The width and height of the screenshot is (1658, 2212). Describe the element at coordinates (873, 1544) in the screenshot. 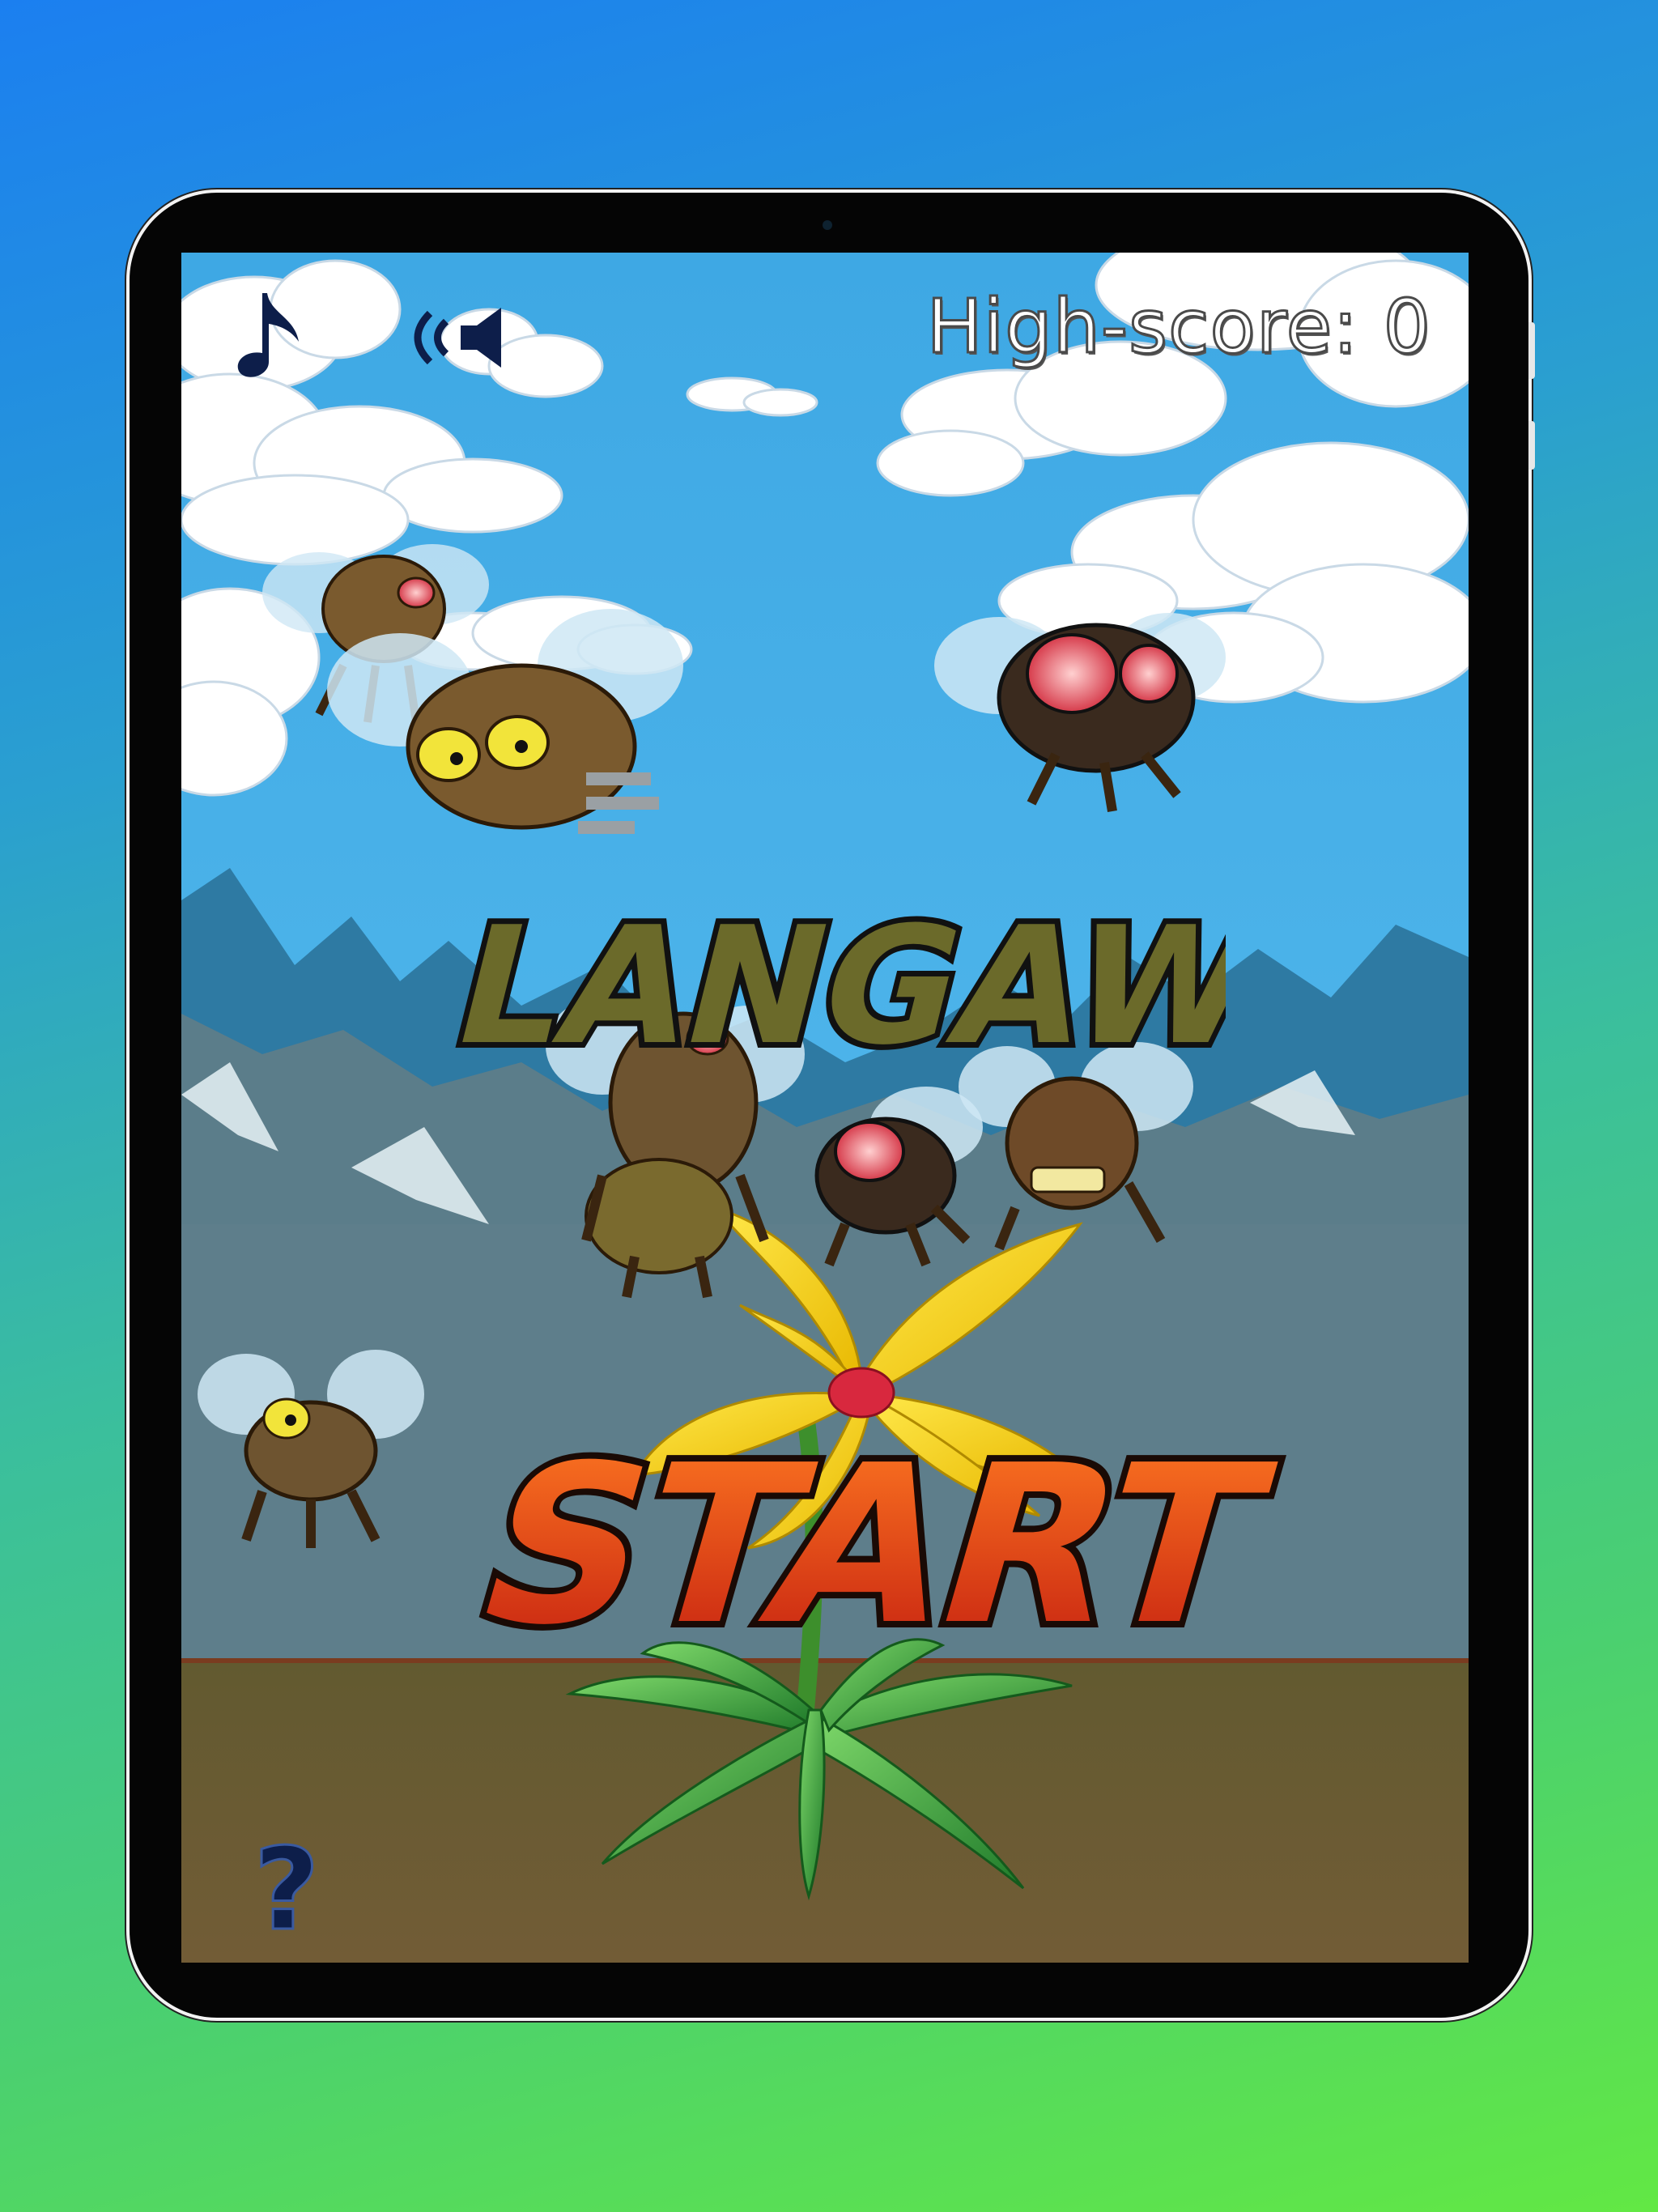

I see `start-label: START` at that location.